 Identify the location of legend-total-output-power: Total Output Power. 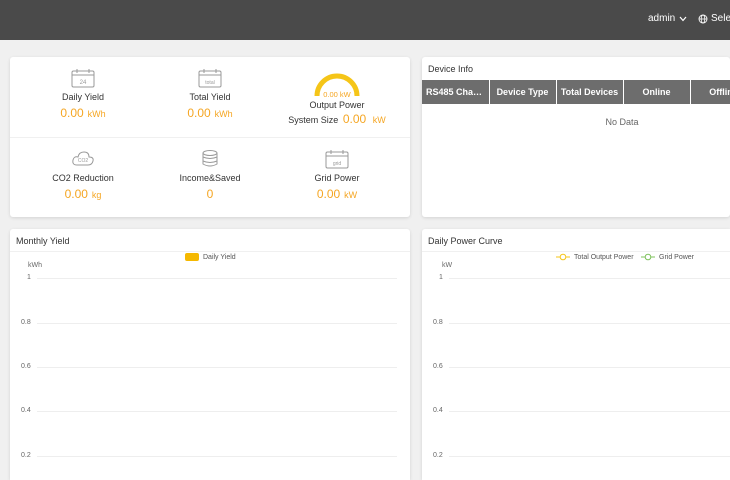
(595, 257).